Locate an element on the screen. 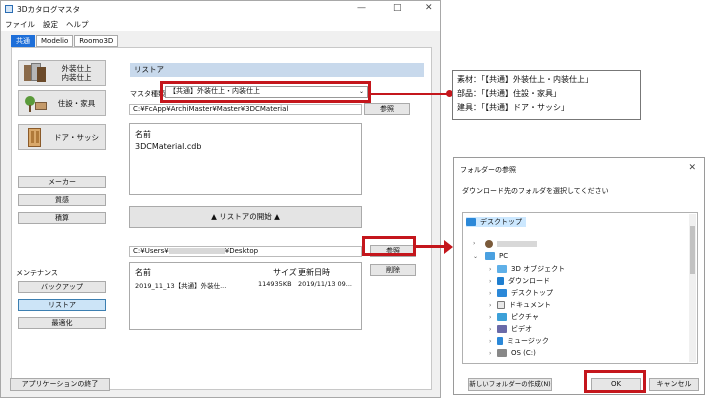 This screenshot has height=398, width=710. menu-settings: 設定 is located at coordinates (50, 24).